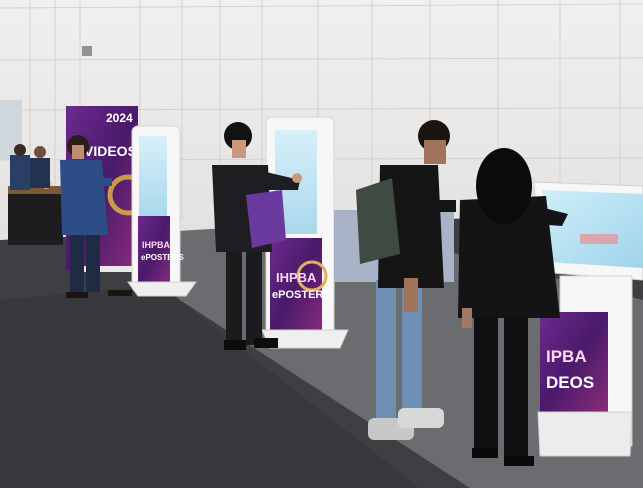 The width and height of the screenshot is (643, 488). What do you see at coordinates (162, 257) in the screenshot?
I see `kiosk-small-line2: ePOSTERS` at bounding box center [162, 257].